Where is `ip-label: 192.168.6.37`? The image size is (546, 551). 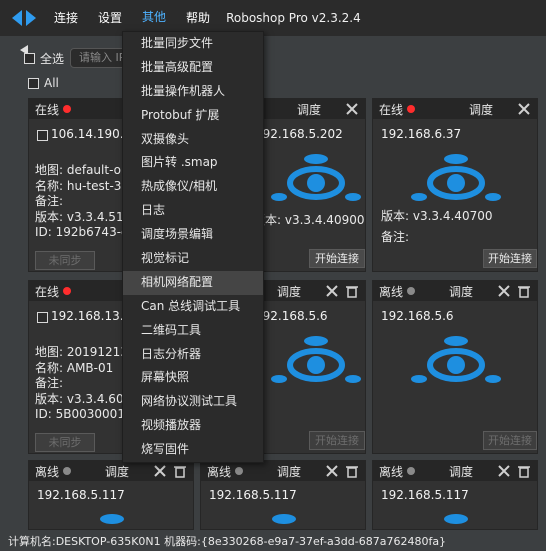
ip-label: 192.168.6.37 is located at coordinates (421, 134).